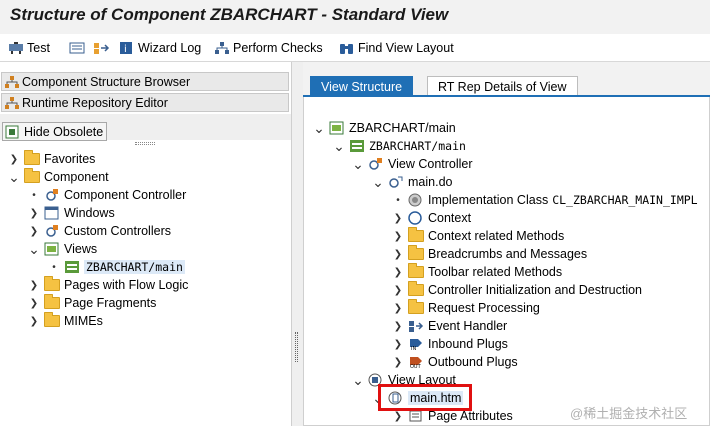 This screenshot has width=710, height=426. I want to click on test-button: Test, so click(29, 48).